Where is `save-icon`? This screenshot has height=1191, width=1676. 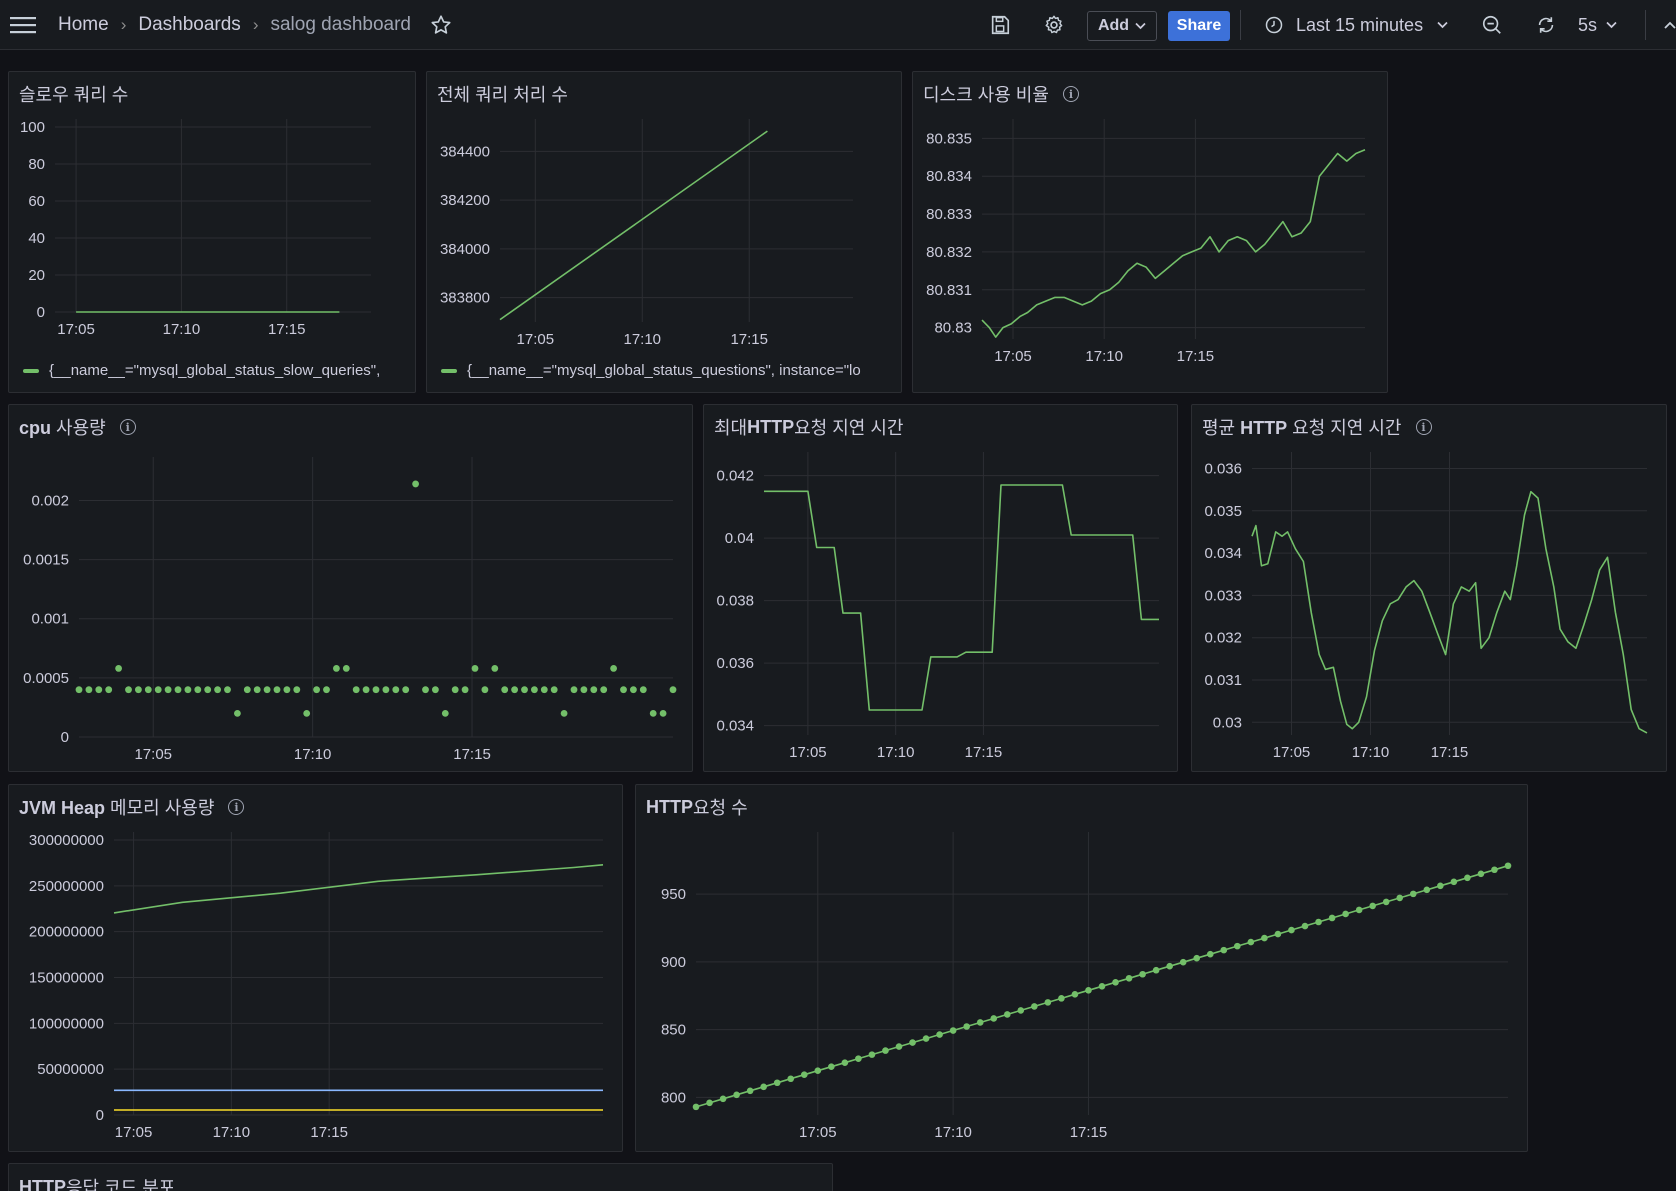
save-icon is located at coordinates (1000, 25).